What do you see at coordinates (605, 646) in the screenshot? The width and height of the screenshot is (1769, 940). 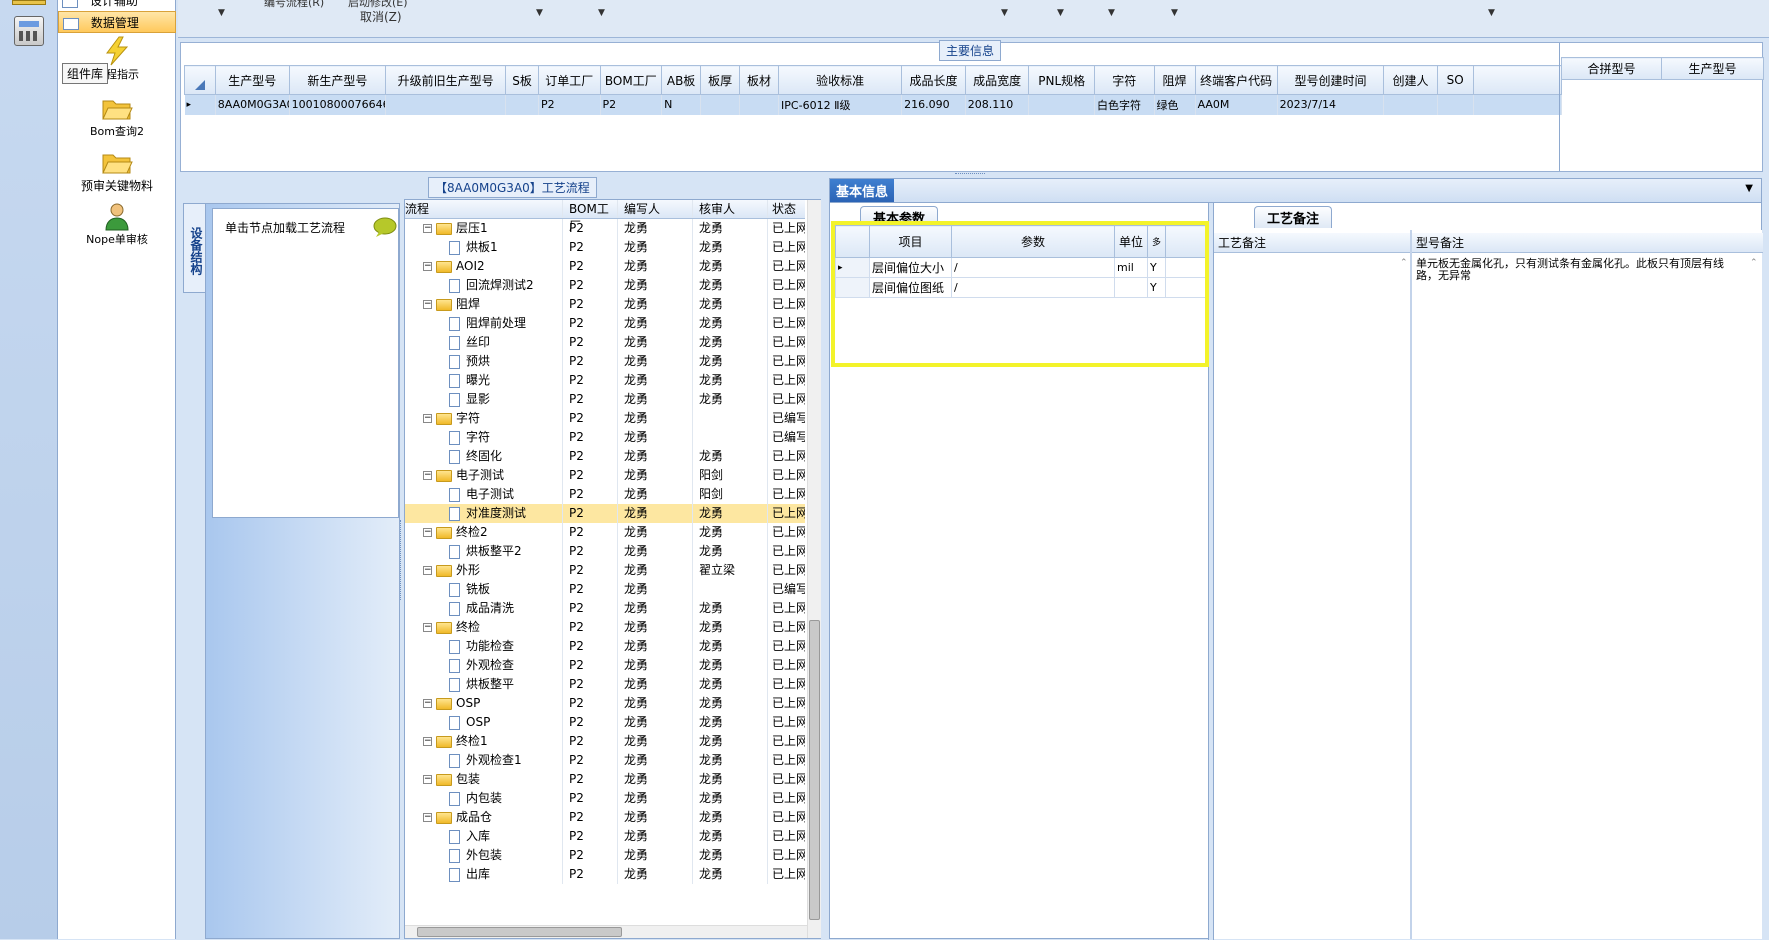 I see `tree-row: 功能检查 P2 龙勇 龙勇 已上网` at bounding box center [605, 646].